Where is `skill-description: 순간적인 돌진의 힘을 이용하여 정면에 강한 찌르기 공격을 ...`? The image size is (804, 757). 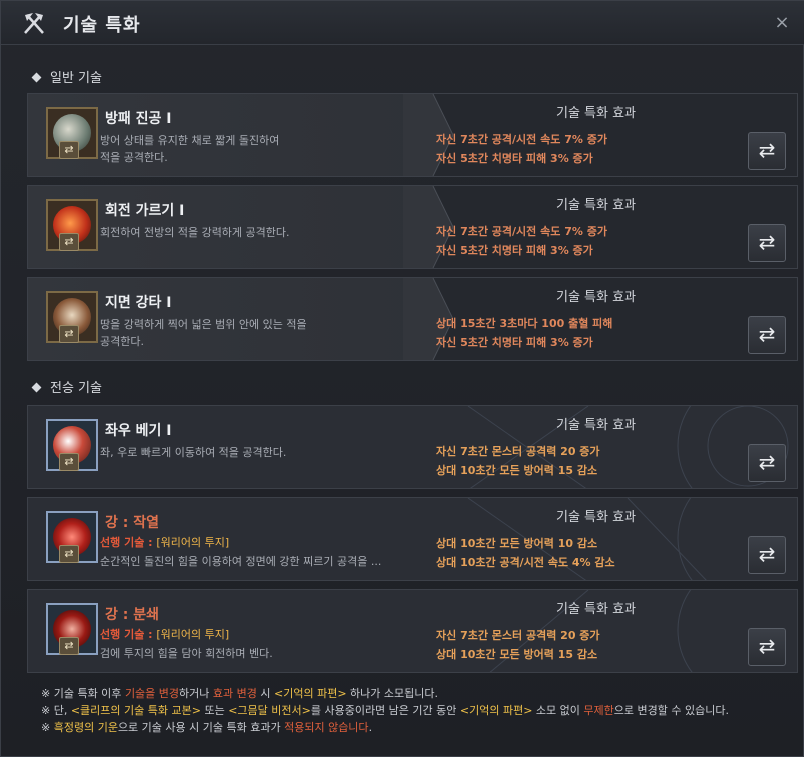
skill-description: 순간적인 돌진의 힘을 이용하여 정면에 강한 찌르기 공격을 ... is located at coordinates (241, 561).